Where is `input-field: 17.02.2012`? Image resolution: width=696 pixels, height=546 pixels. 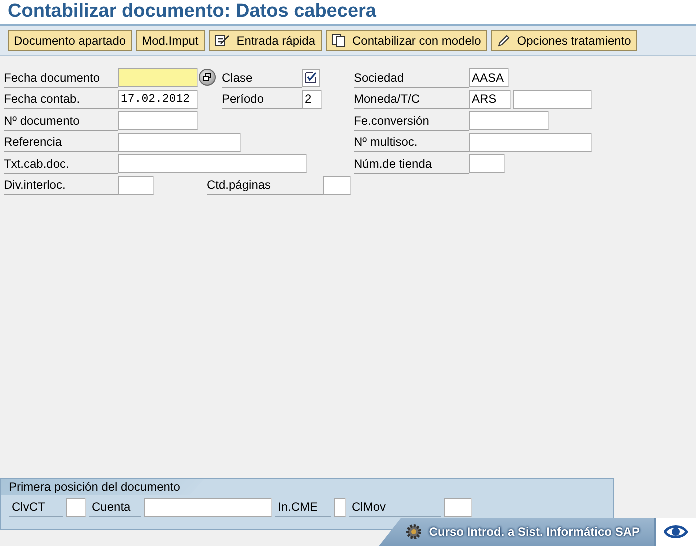 input-field: 17.02.2012 is located at coordinates (158, 99).